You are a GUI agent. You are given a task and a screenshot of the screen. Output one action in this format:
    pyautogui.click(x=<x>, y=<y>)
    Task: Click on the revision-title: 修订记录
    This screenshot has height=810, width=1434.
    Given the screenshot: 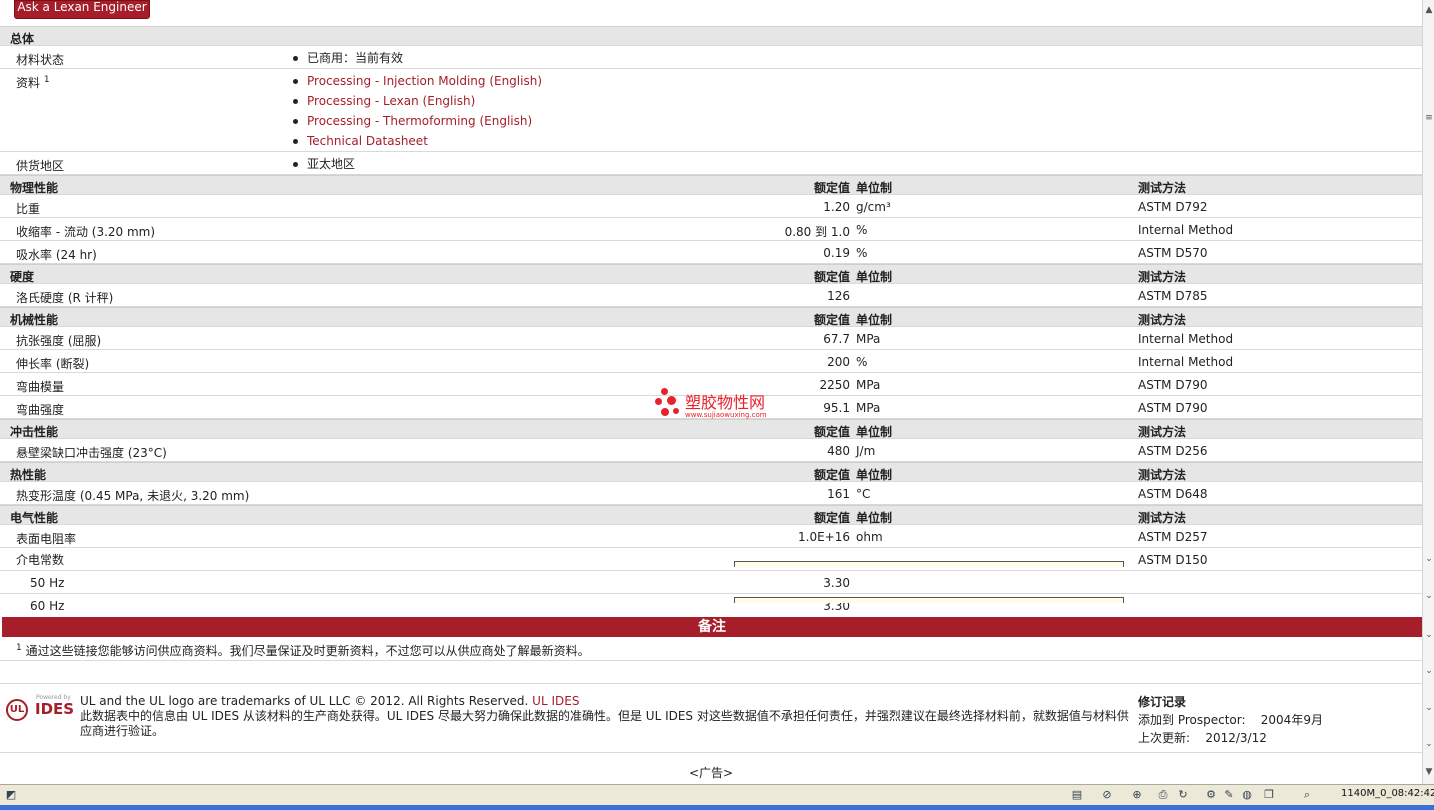 What is the action you would take?
    pyautogui.click(x=1162, y=702)
    